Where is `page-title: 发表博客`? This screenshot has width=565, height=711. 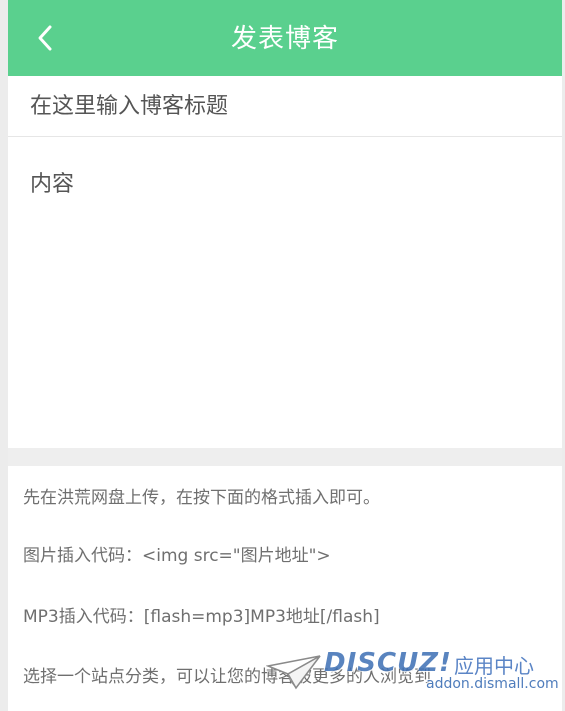
page-title: 发表博客 is located at coordinates (284, 39).